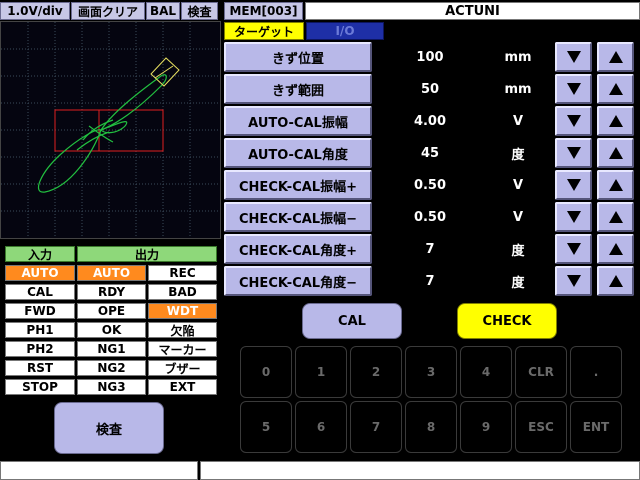  I want to click on cal-button: CAL, so click(352, 321).